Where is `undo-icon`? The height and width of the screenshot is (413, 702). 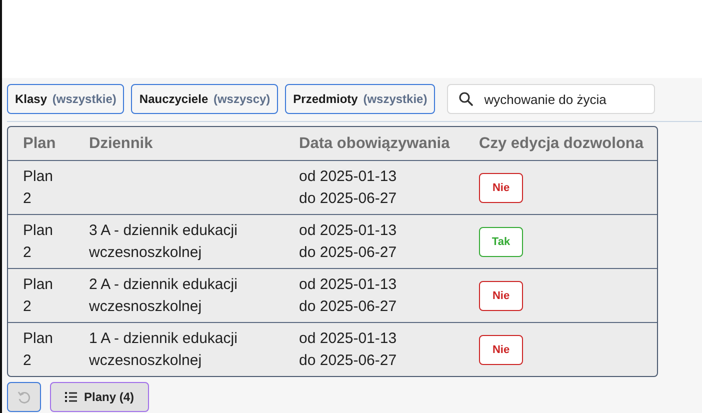 undo-icon is located at coordinates (24, 397).